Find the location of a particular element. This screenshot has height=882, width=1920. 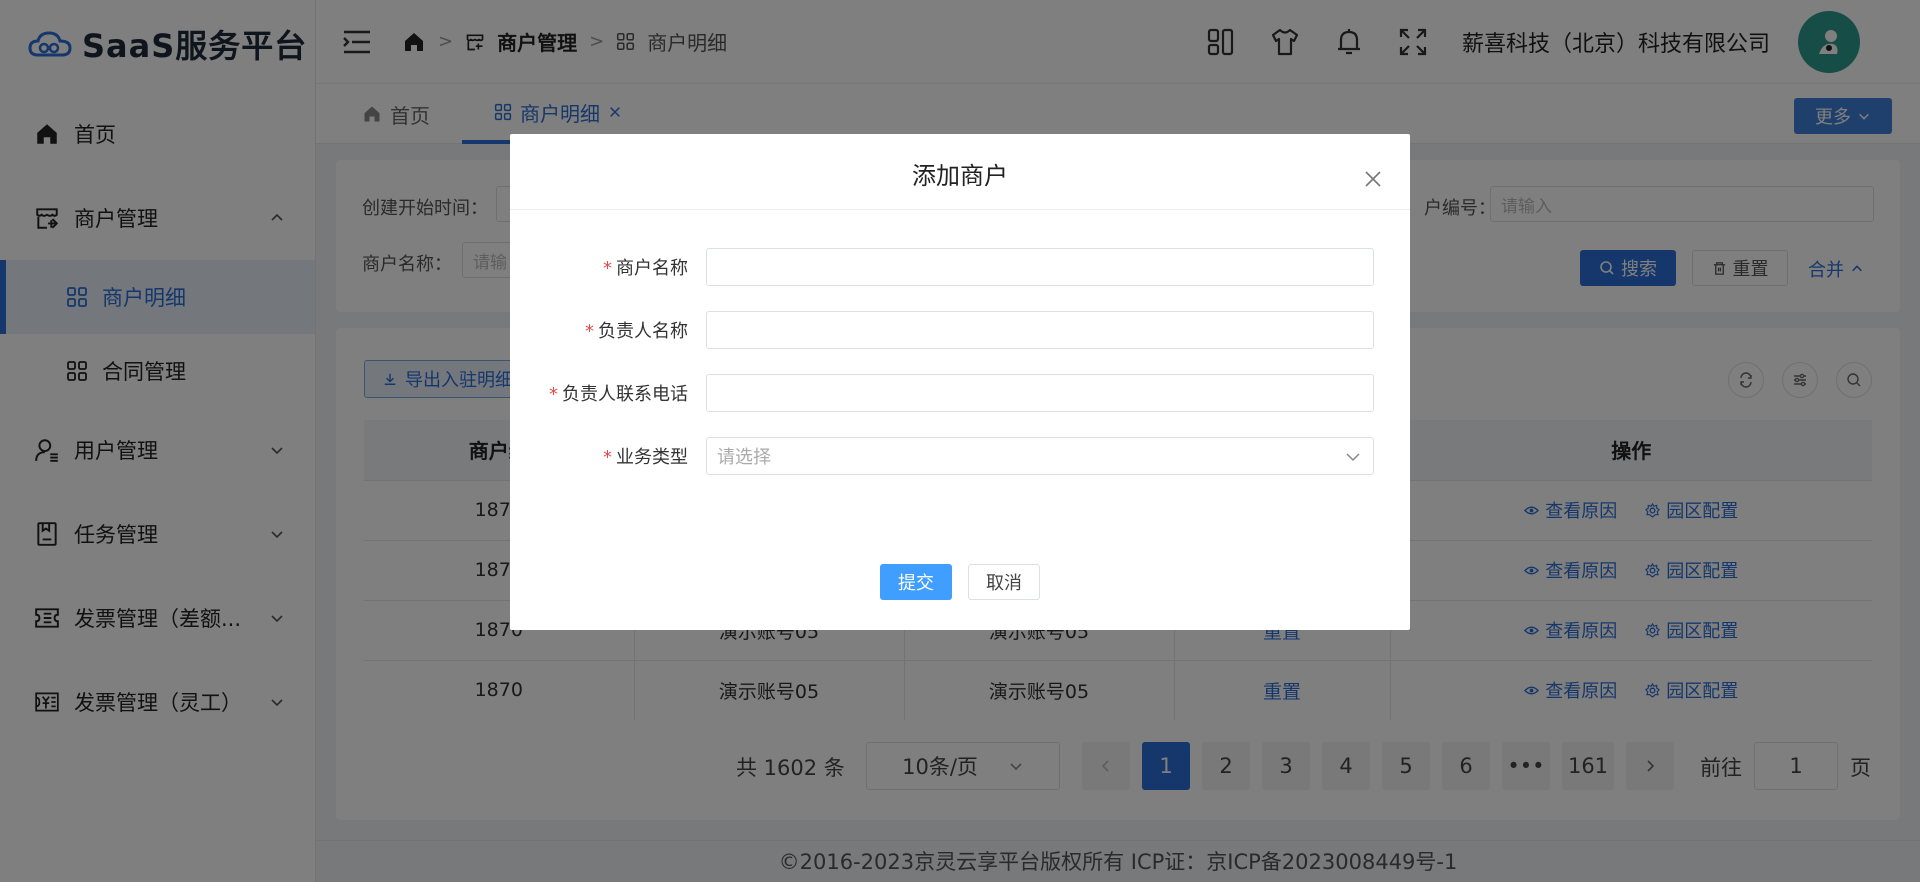

business-type-select: 请选择 is located at coordinates (1040, 456).